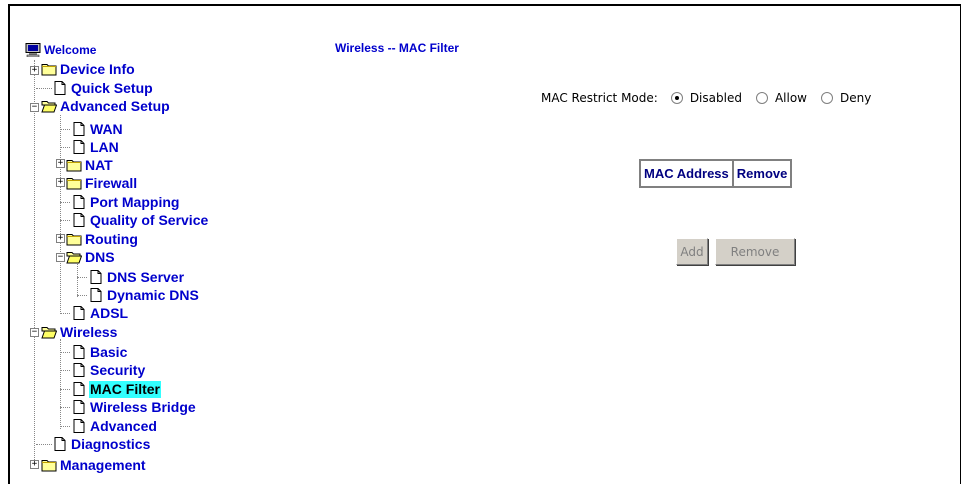  What do you see at coordinates (134, 202) in the screenshot?
I see `nav-label-port-mapping: Port Mapping` at bounding box center [134, 202].